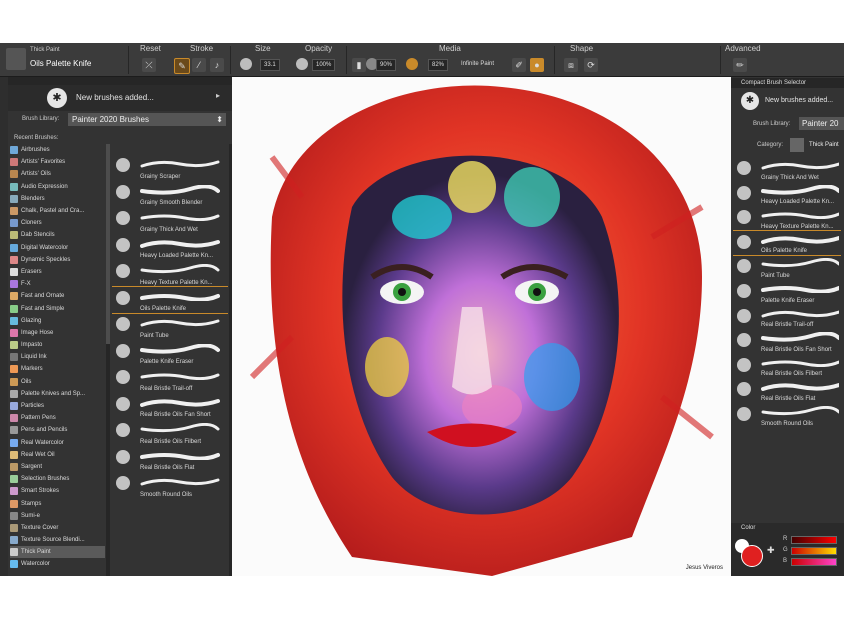 The height and width of the screenshot is (633, 844). Describe the element at coordinates (359, 65) in the screenshot. I see `media-tool-icon: ▮` at that location.